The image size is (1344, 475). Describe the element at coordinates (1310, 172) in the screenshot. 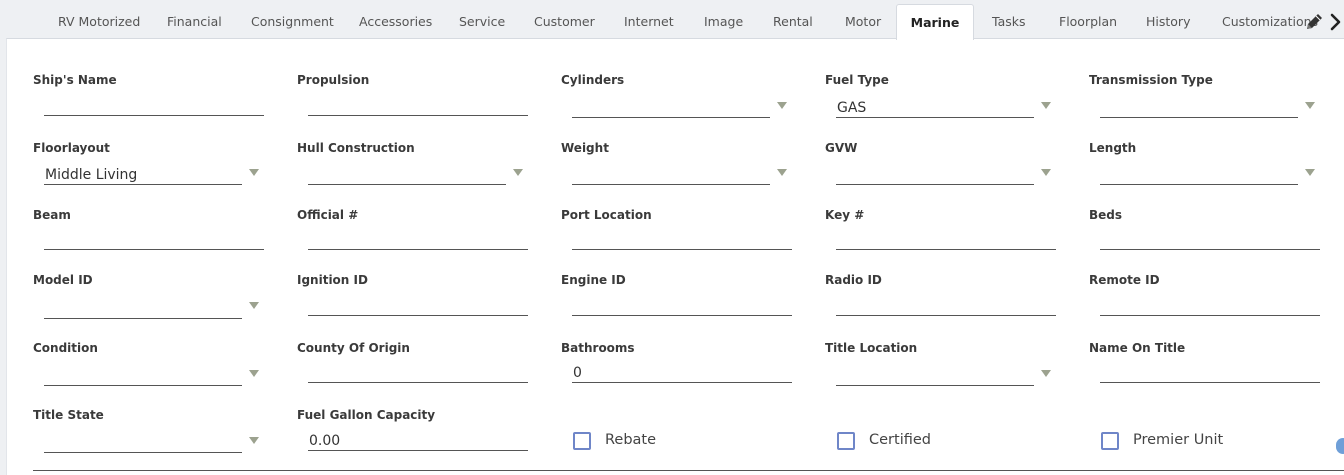

I see `length-dropdown-caret-icon` at that location.